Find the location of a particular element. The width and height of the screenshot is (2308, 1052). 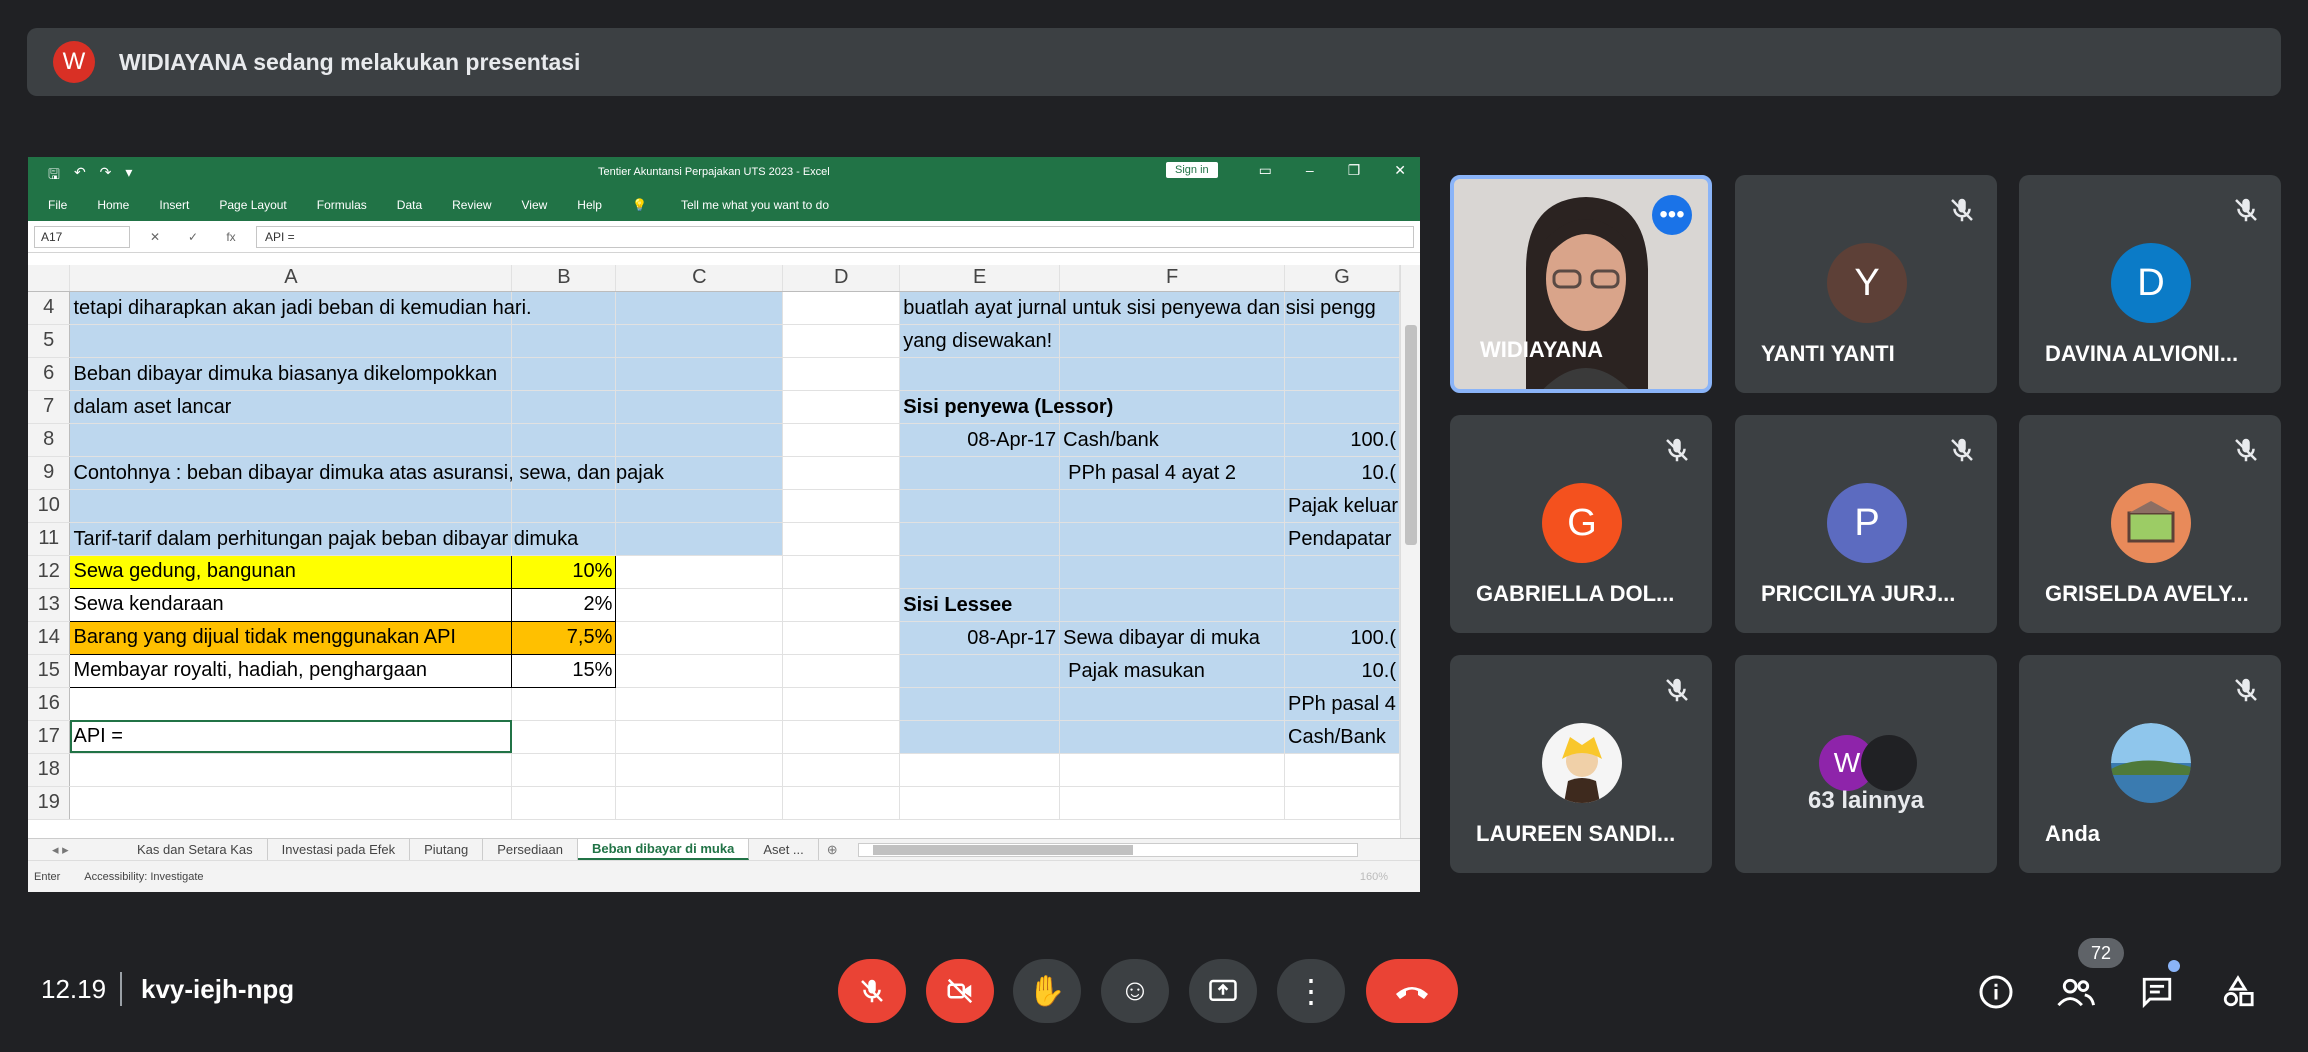

column-header: C is located at coordinates (699, 278).